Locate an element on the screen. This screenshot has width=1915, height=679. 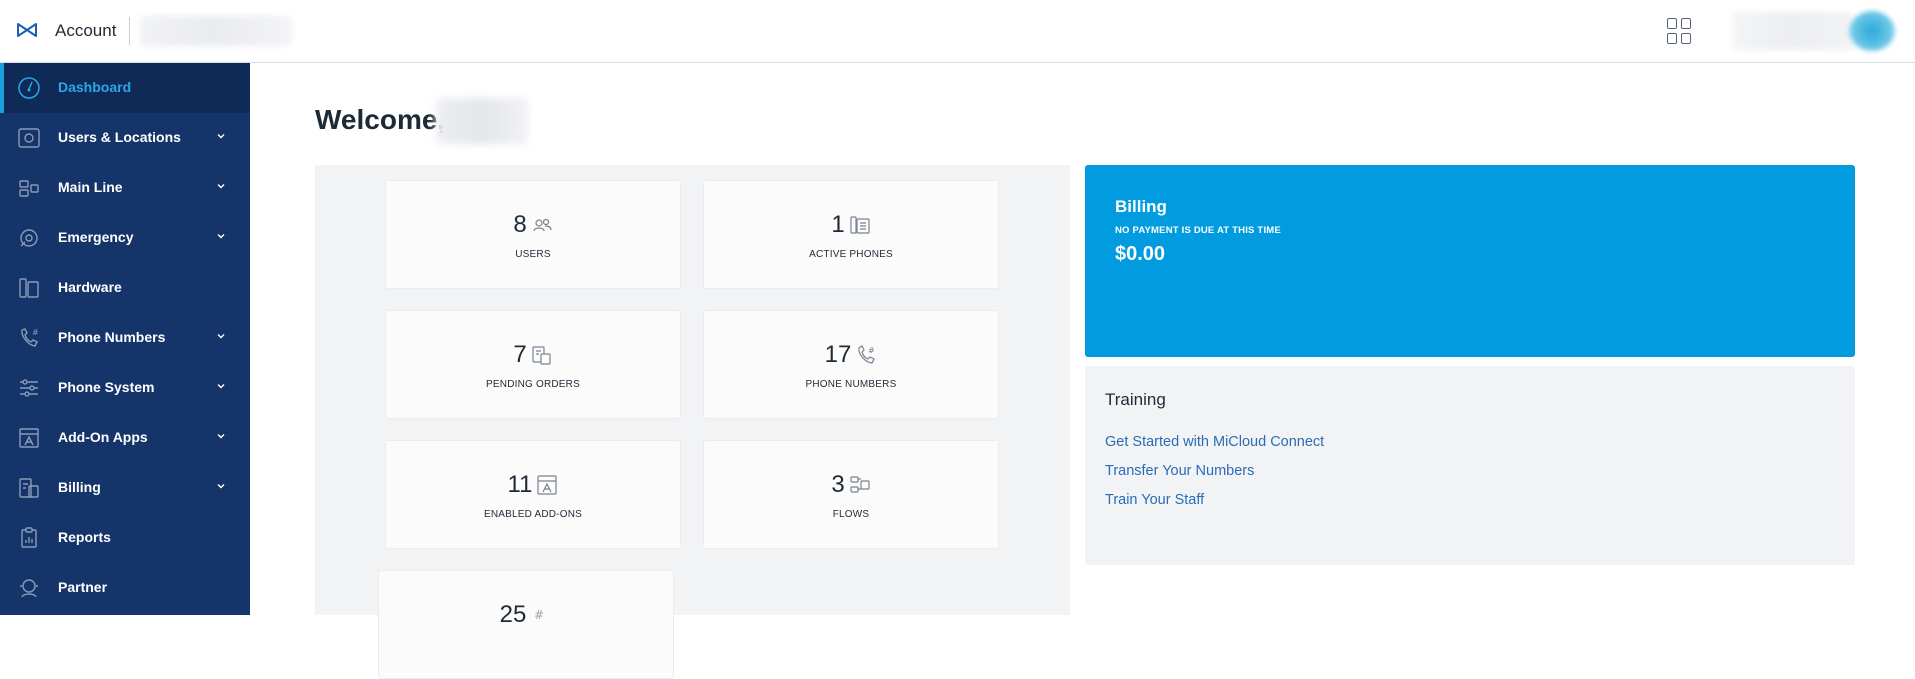
top-bar: Account is located at coordinates (957, 31).